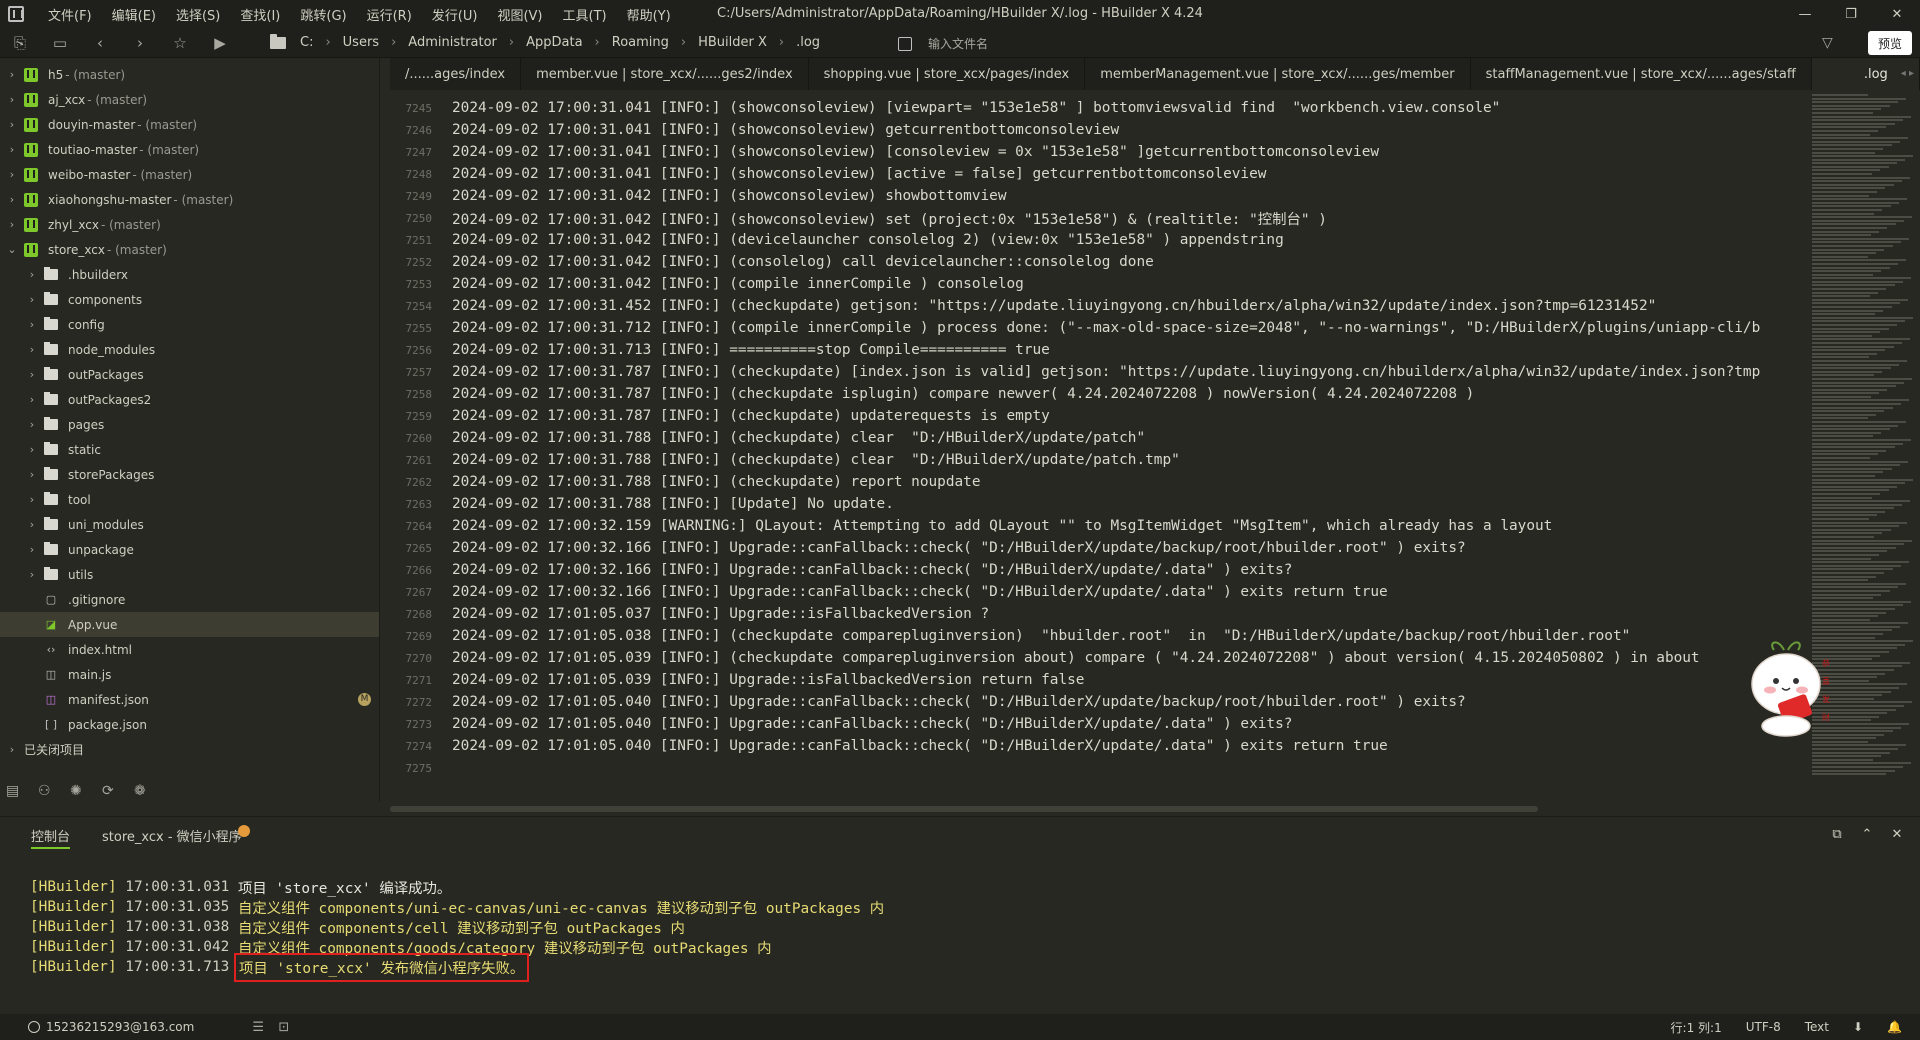  What do you see at coordinates (585, 14) in the screenshot?
I see `menu-item: 工具(T)` at bounding box center [585, 14].